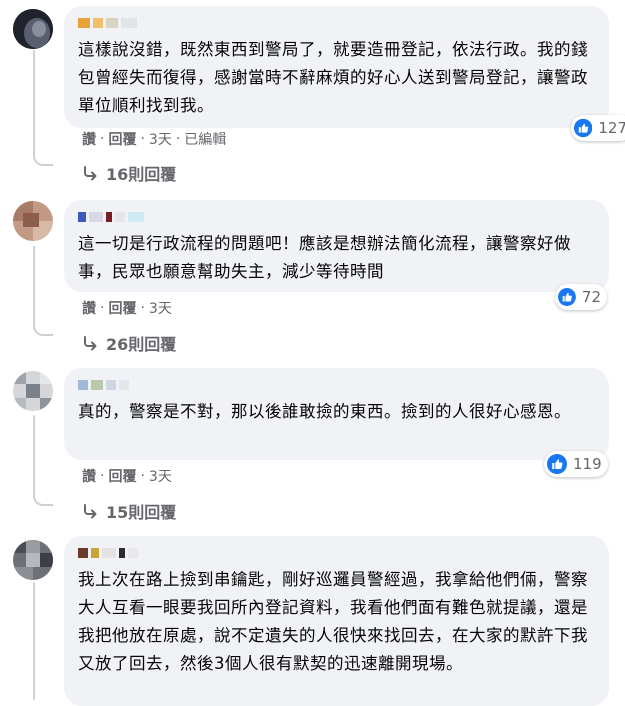 The image size is (625, 706). What do you see at coordinates (141, 344) in the screenshot?
I see `replies-count-label: 26則回覆` at bounding box center [141, 344].